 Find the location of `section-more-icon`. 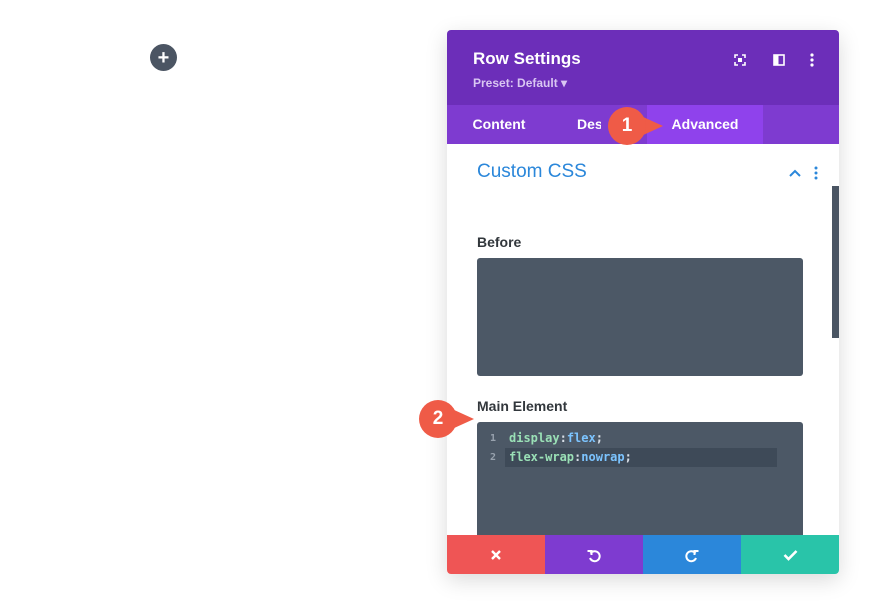

section-more-icon is located at coordinates (816, 173).